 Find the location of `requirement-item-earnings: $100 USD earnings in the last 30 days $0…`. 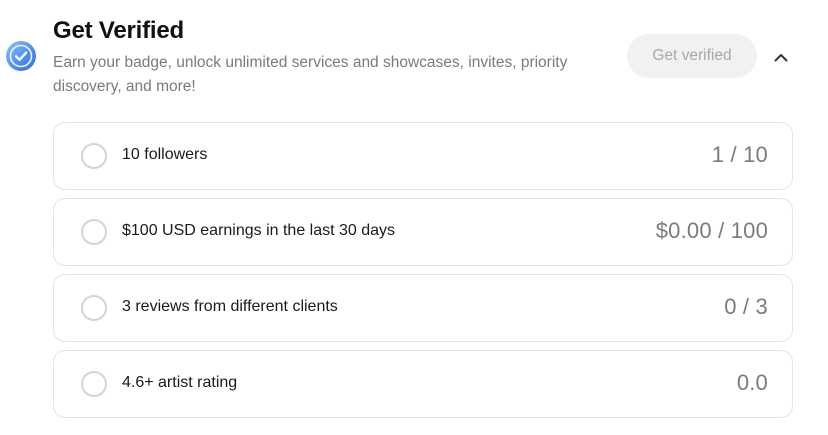

requirement-item-earnings: $100 USD earnings in the last 30 days $0… is located at coordinates (423, 232).